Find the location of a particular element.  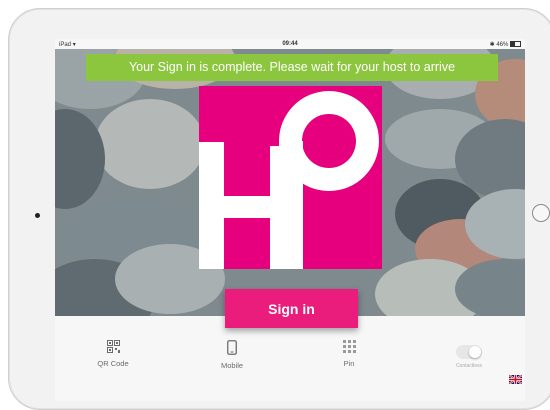

option-qr-code: QR Code is located at coordinates (113, 354).